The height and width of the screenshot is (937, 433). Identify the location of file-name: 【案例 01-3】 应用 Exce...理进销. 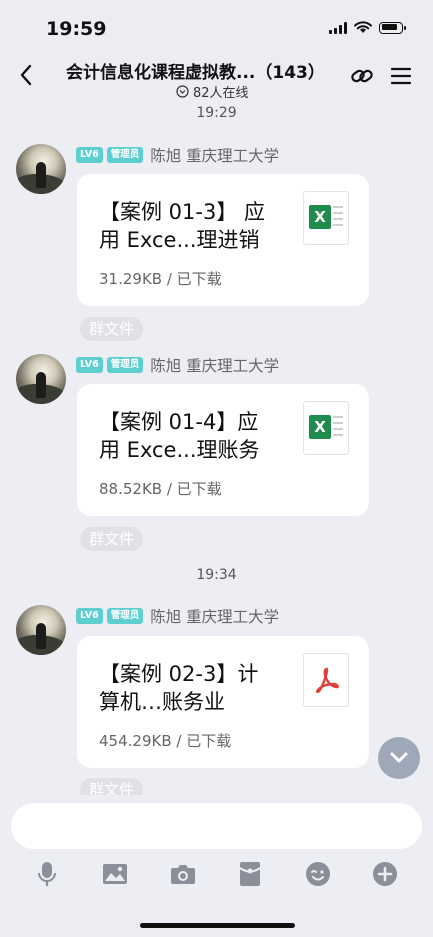
(182, 226).